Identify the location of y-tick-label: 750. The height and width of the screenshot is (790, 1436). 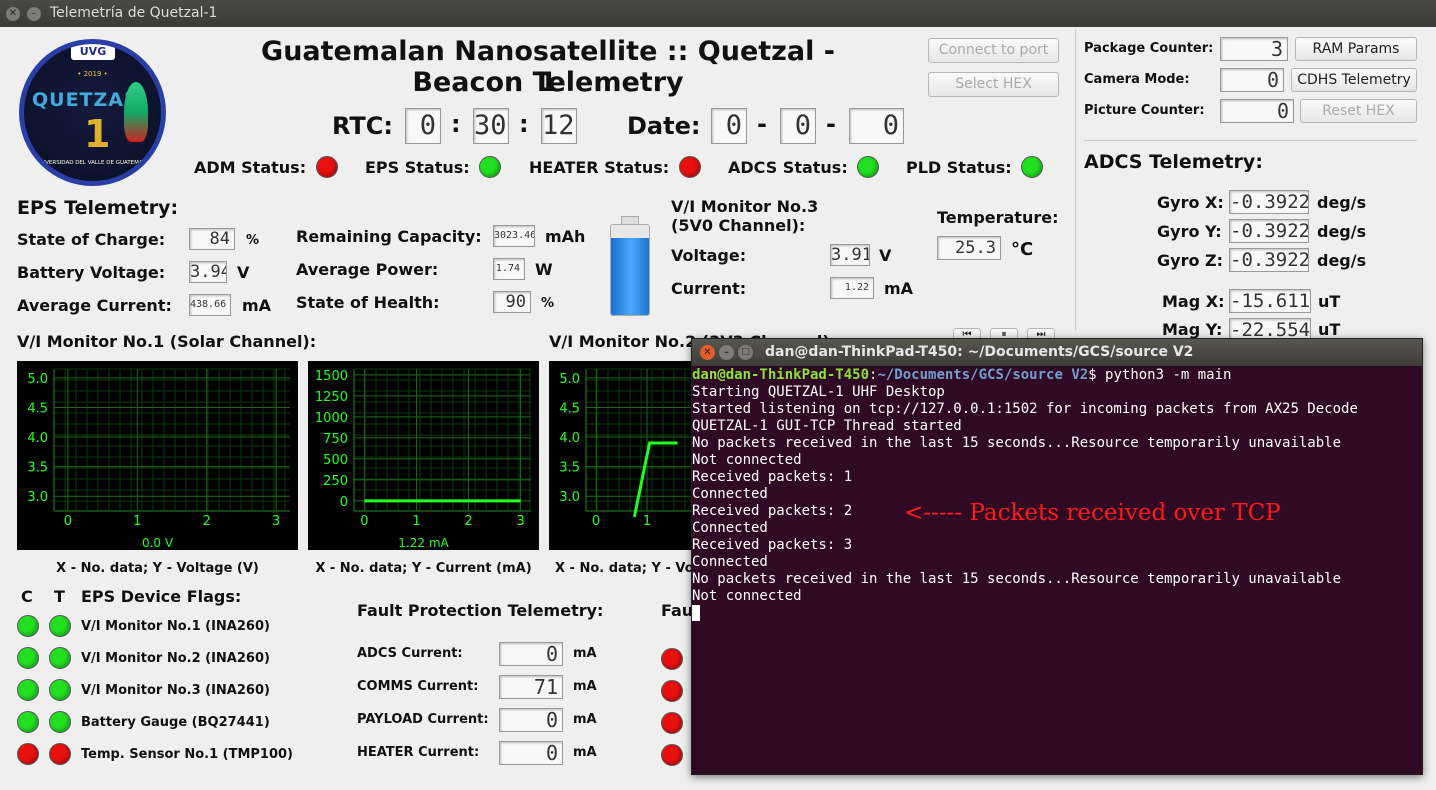
(335, 439).